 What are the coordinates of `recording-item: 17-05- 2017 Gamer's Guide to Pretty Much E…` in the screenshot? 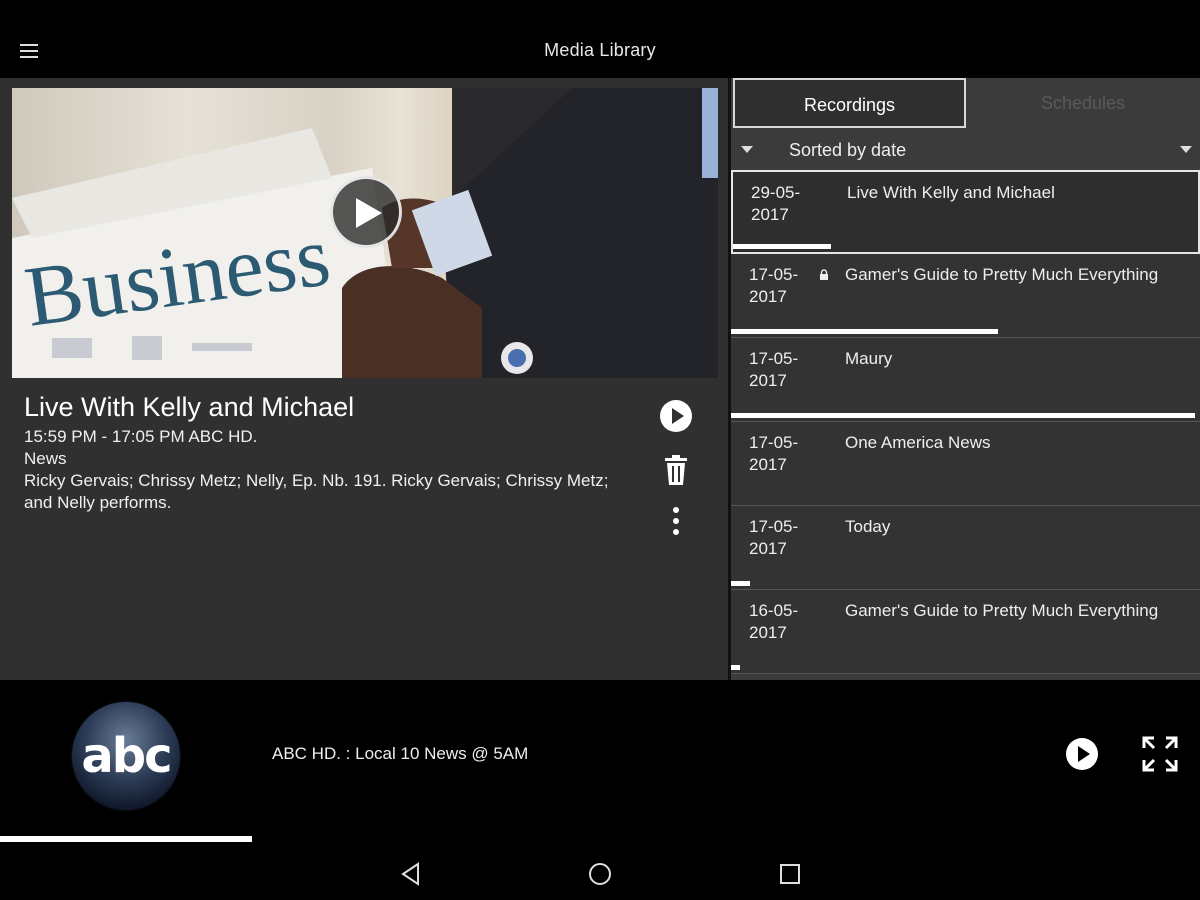 It's located at (965, 296).